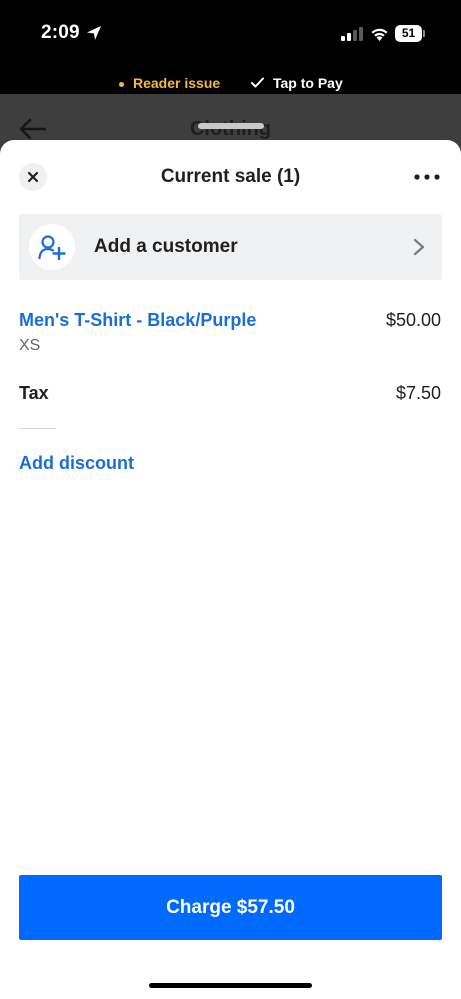 Image resolution: width=461 pixels, height=999 pixels. I want to click on status-time: 2:09, so click(60, 32).